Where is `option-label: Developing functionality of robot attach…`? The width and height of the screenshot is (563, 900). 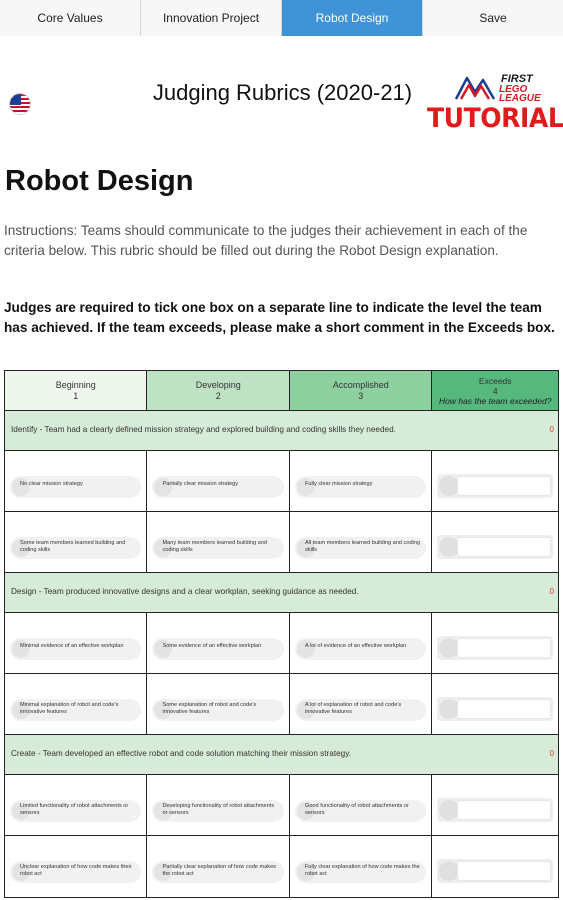 option-label: Developing functionality of robot attach… is located at coordinates (218, 809).